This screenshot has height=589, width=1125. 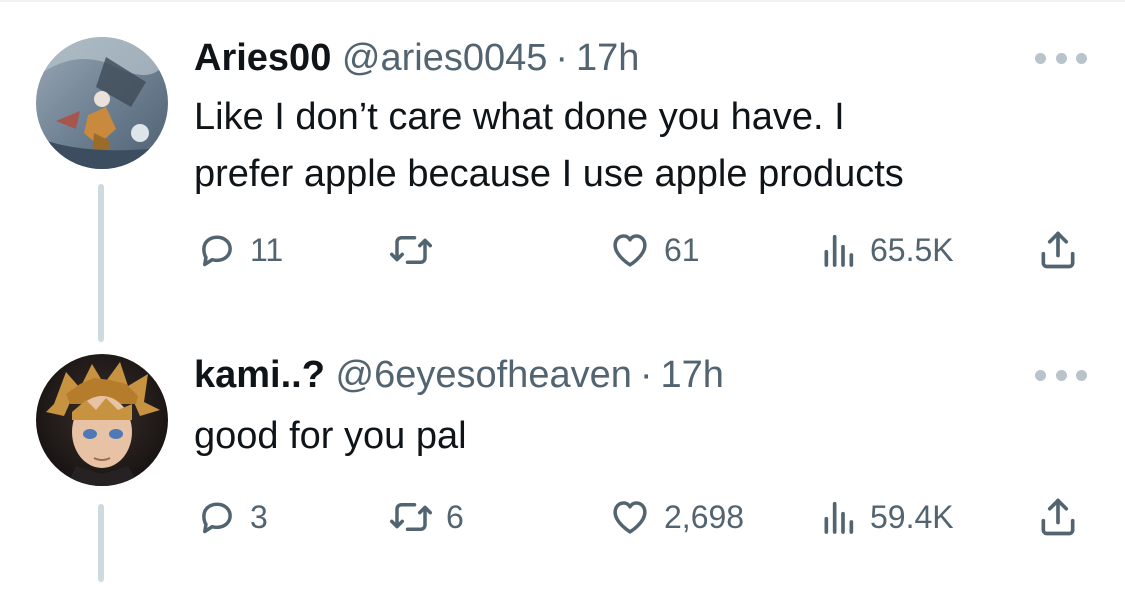 What do you see at coordinates (484, 375) in the screenshot?
I see `handle: @6eyesofheaven` at bounding box center [484, 375].